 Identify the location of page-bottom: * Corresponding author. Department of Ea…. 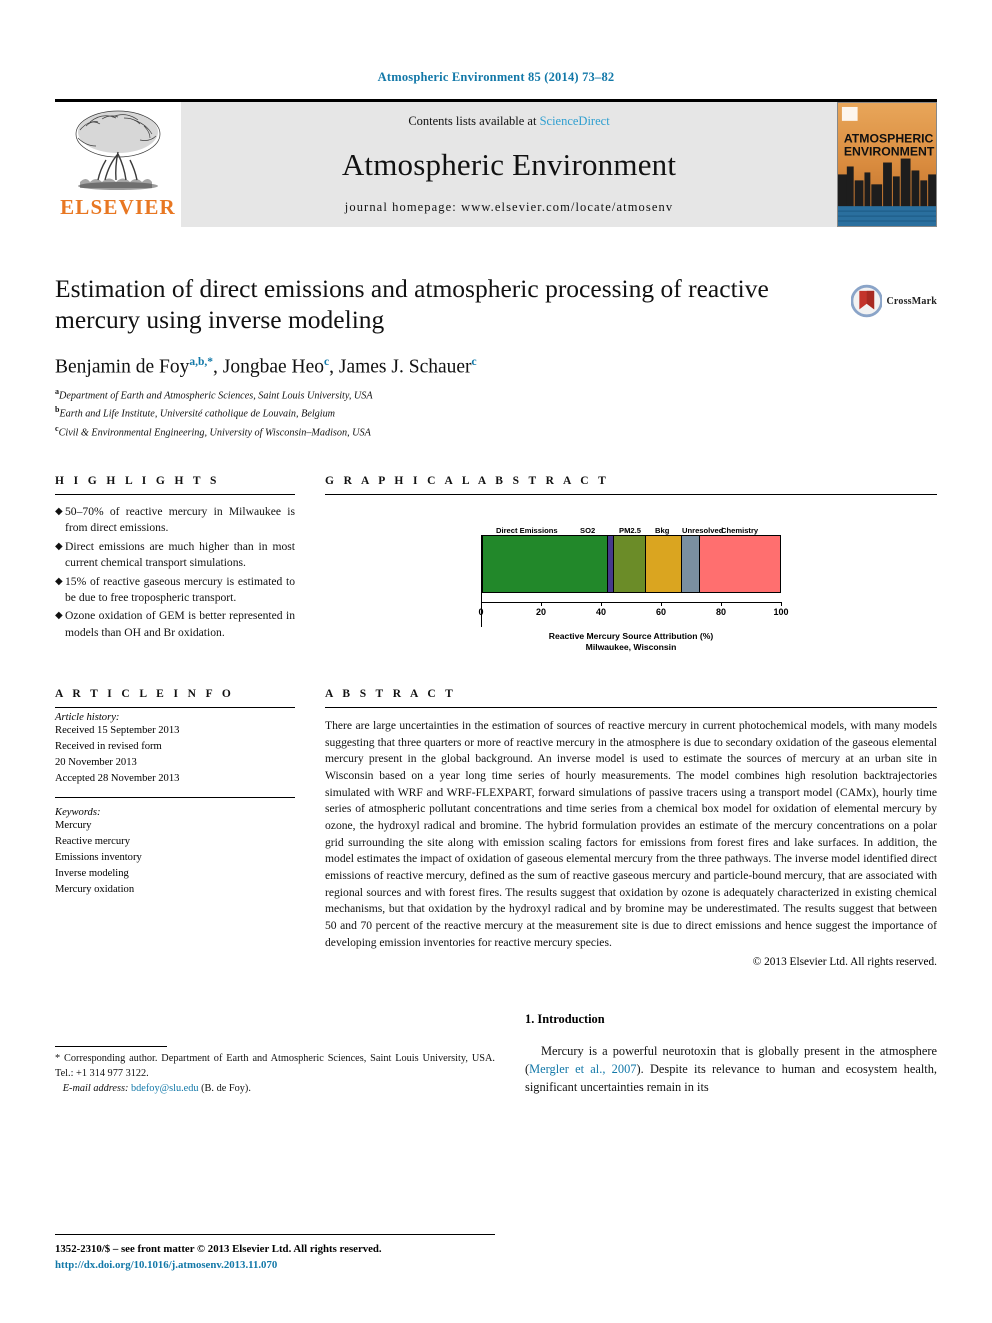
(496, 1054).